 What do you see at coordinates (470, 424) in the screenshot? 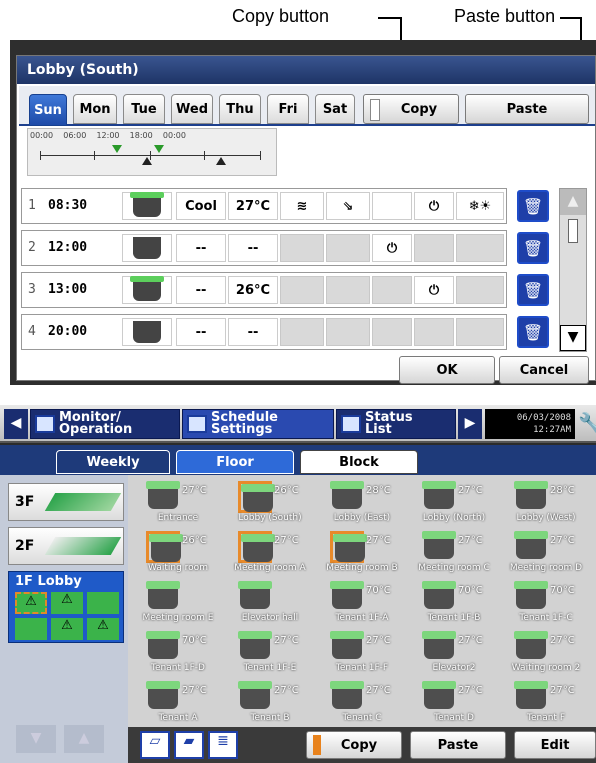
I see `nav-forward-icon: ▶` at bounding box center [470, 424].